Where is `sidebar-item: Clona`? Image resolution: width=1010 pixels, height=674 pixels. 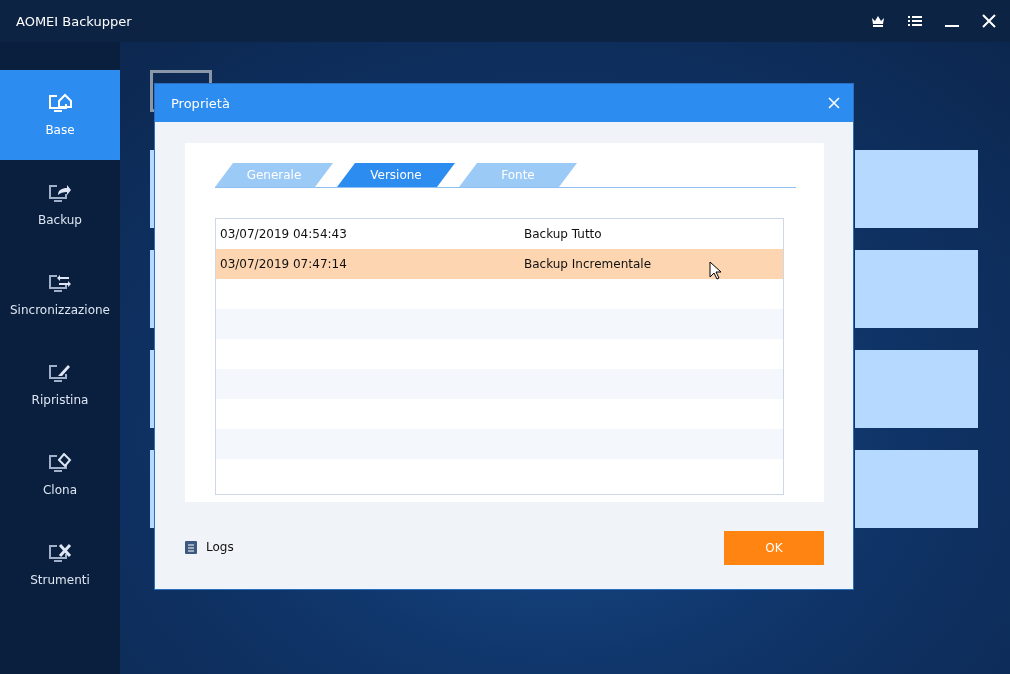
sidebar-item: Clona is located at coordinates (60, 475).